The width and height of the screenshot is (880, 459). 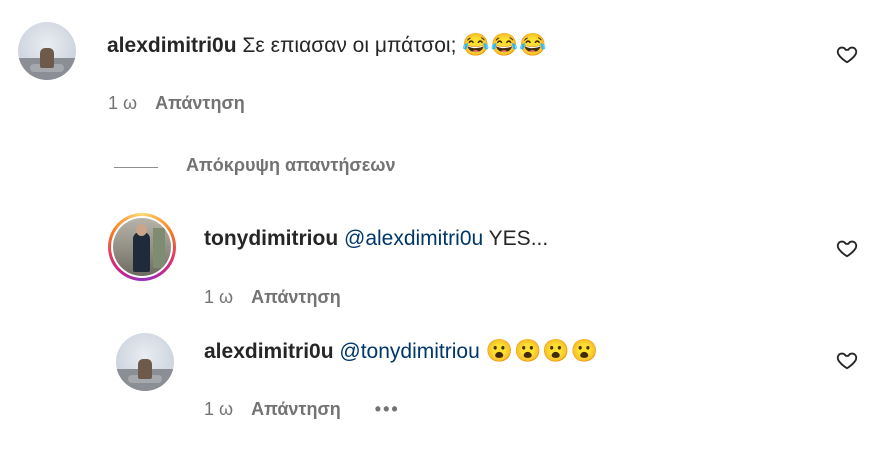 What do you see at coordinates (387, 409) in the screenshot?
I see `more-options-icon: •••` at bounding box center [387, 409].